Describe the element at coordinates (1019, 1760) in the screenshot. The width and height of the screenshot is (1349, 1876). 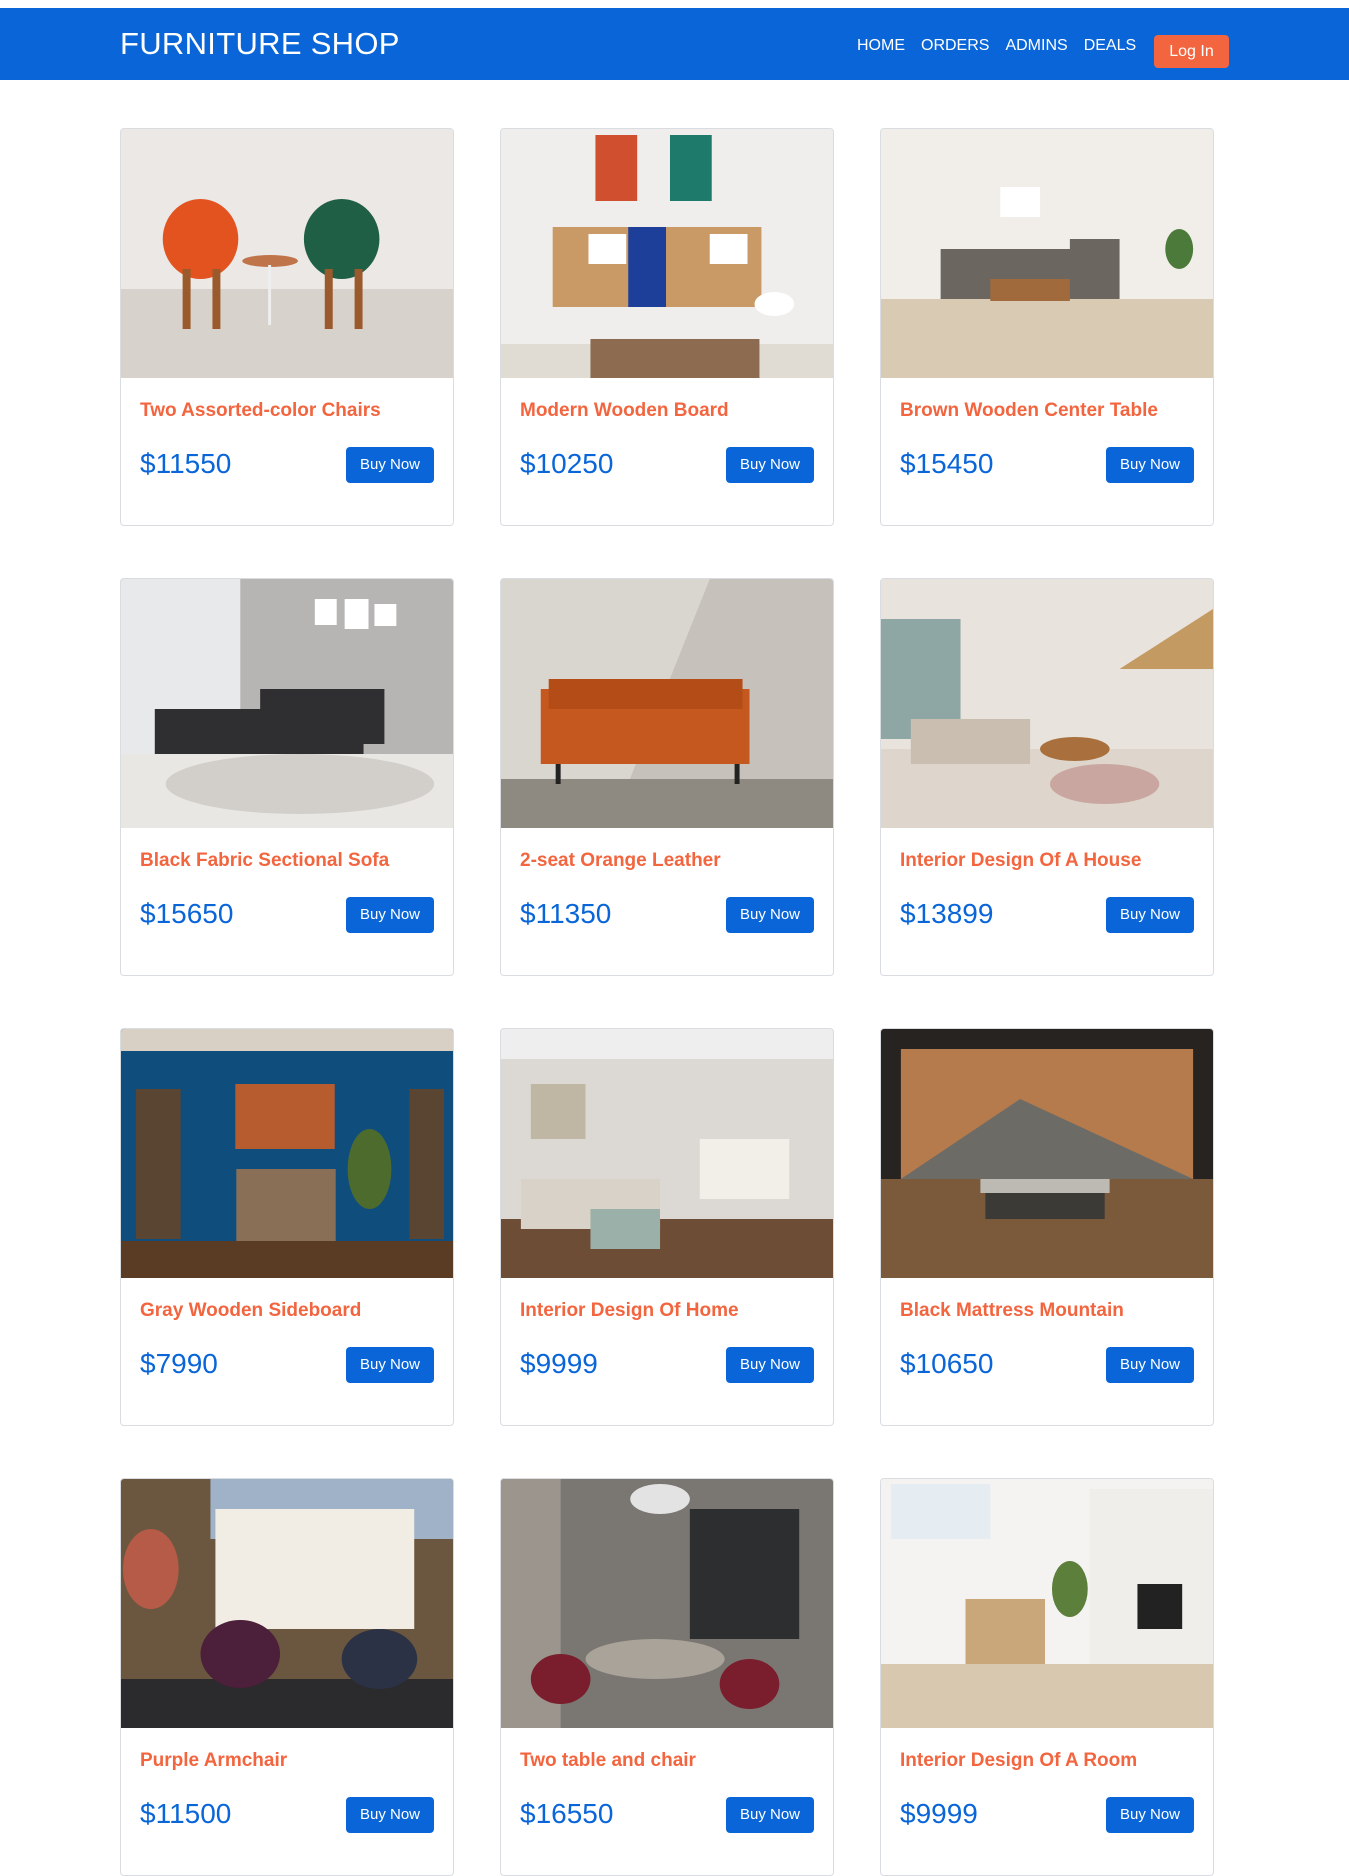
I see `product-title: Interior Design Of A Room` at that location.